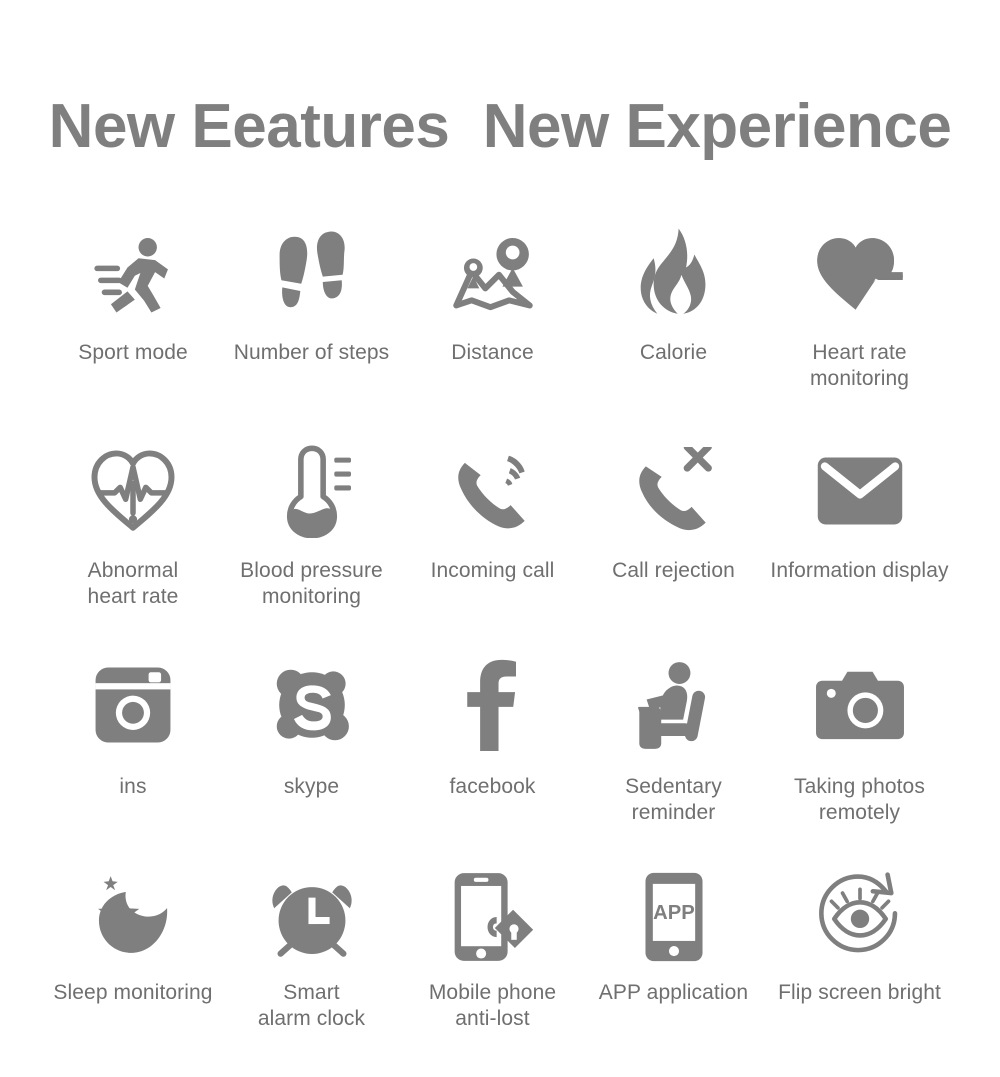 This screenshot has height=1077, width=1000. I want to click on feature-label: Sleep monitoring, so click(133, 992).